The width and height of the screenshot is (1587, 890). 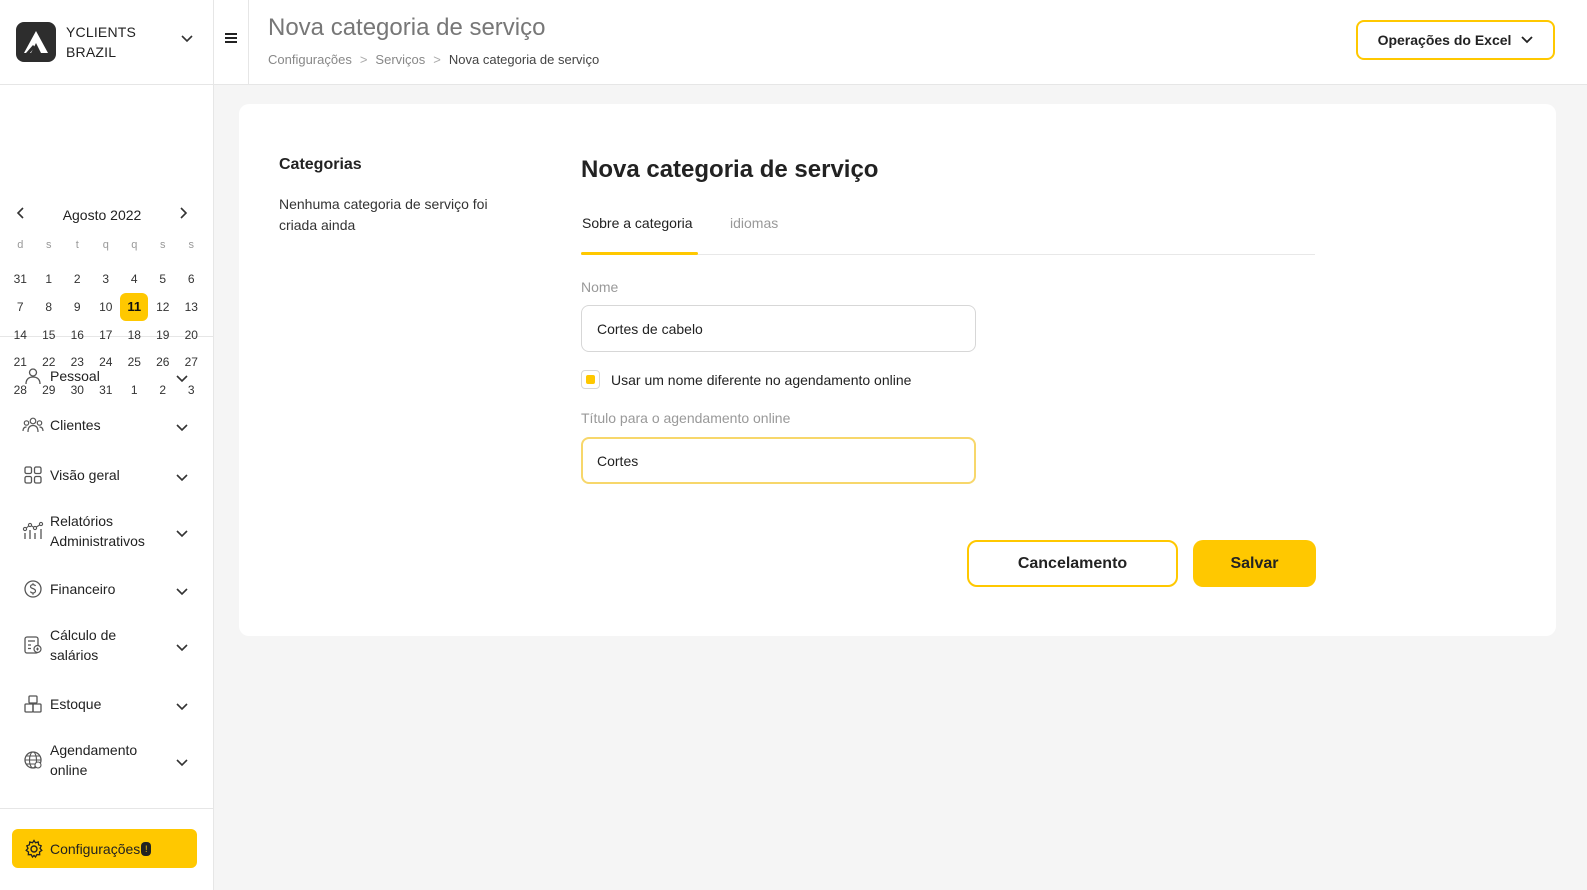 I want to click on sidebar-item-5: Financeiro, so click(x=107, y=589).